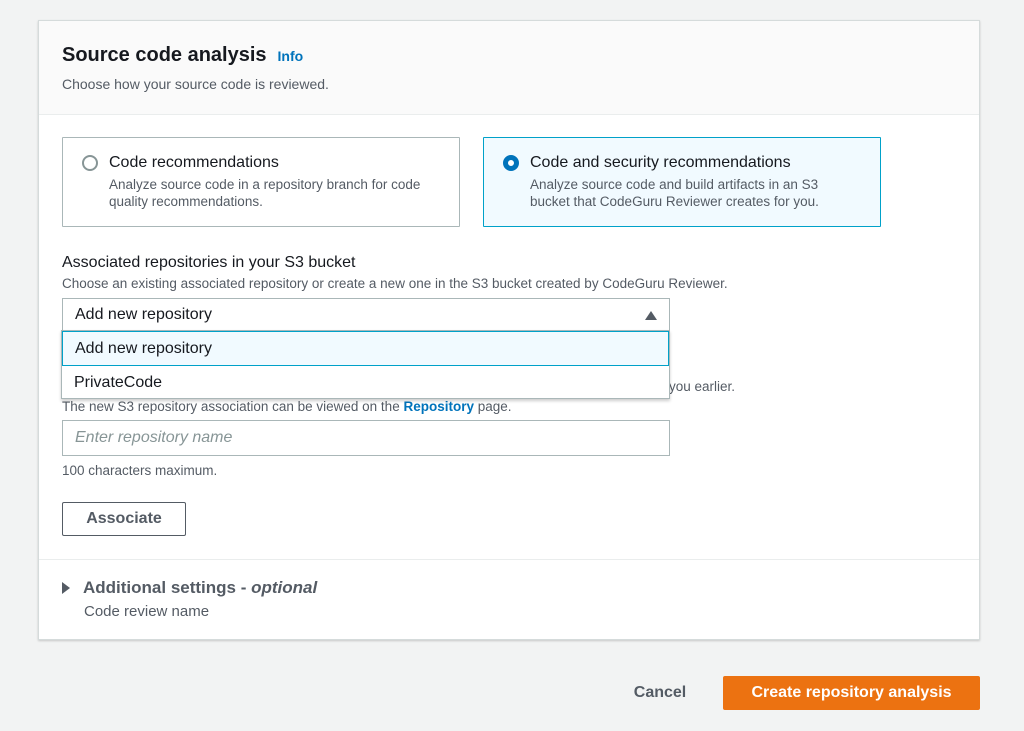  What do you see at coordinates (651, 315) in the screenshot?
I see `caret-up-icon` at bounding box center [651, 315].